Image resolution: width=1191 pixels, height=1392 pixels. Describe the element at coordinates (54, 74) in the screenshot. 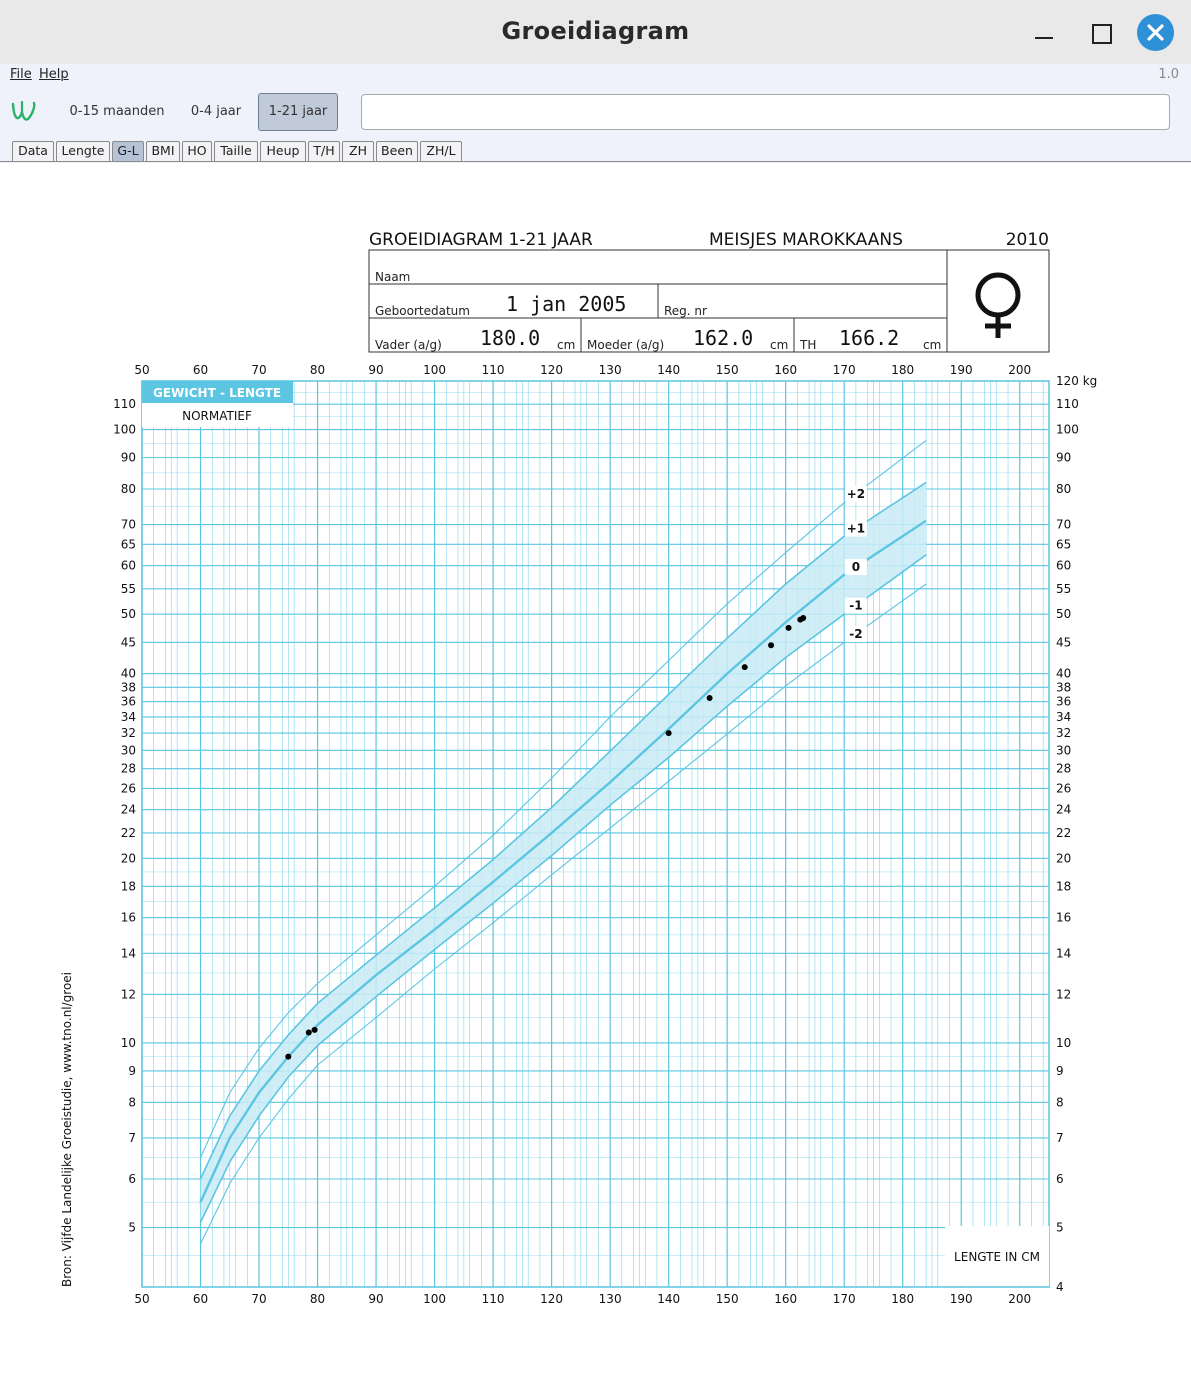

I see `menu-help: Help` at that location.